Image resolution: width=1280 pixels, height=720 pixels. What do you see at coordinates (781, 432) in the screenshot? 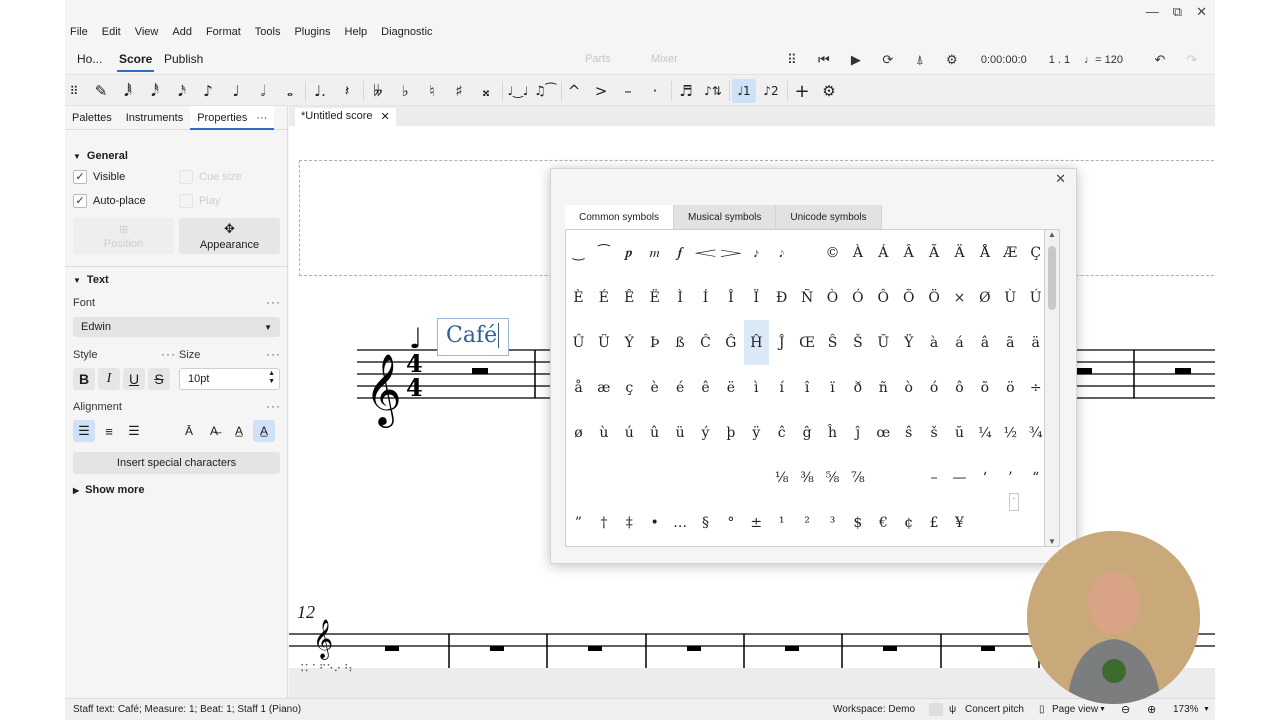
I see `symbol-cell: ĉ` at bounding box center [781, 432].